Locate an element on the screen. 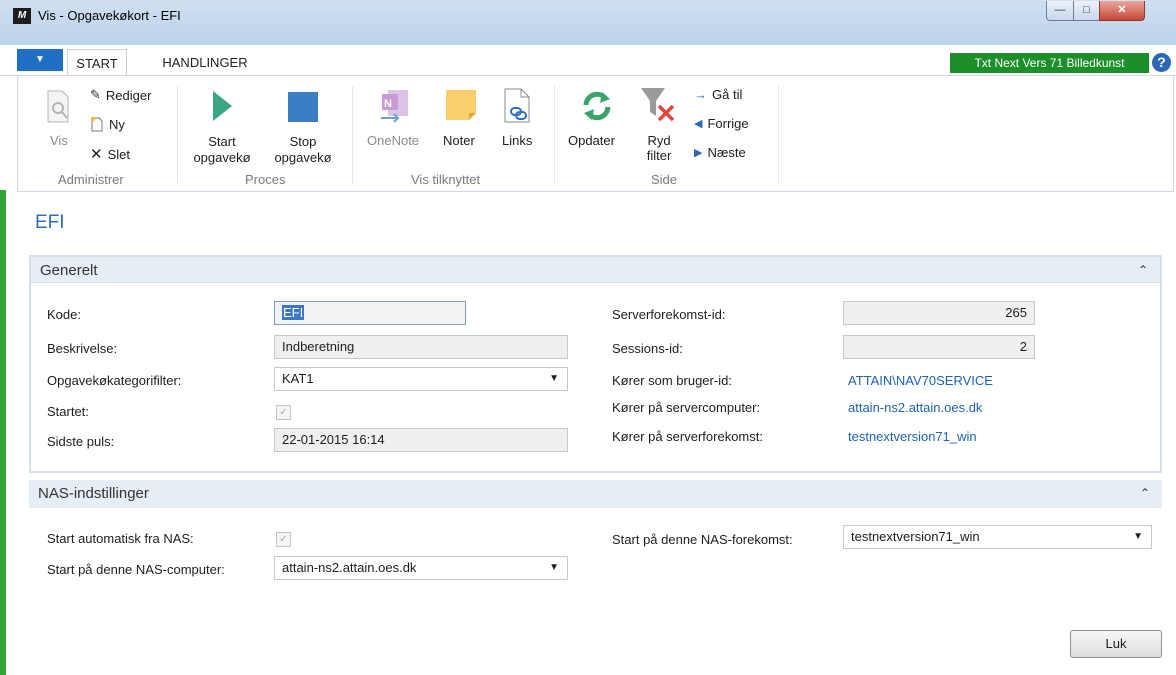 This screenshot has width=1176, height=675. tab-start: START is located at coordinates (97, 62).